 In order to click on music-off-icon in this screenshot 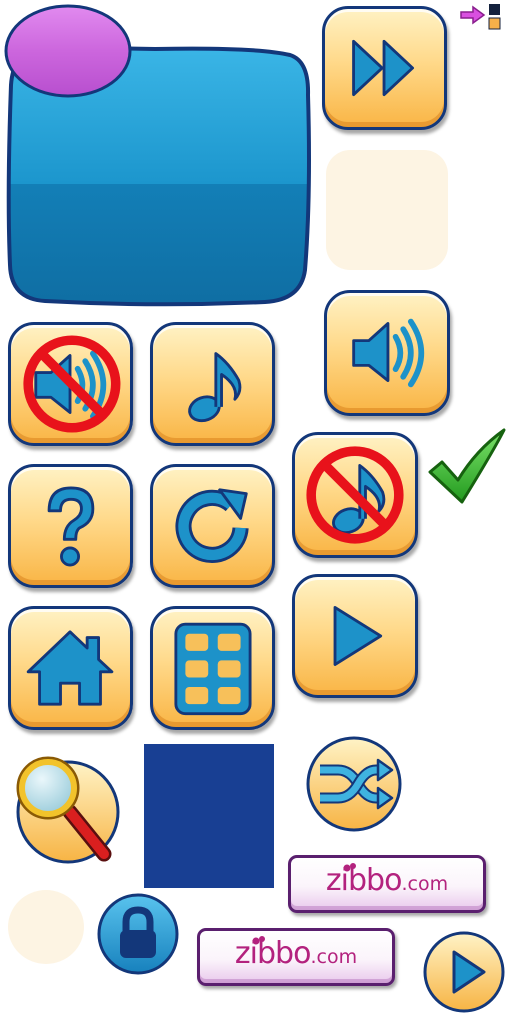, I will do `click(355, 495)`.